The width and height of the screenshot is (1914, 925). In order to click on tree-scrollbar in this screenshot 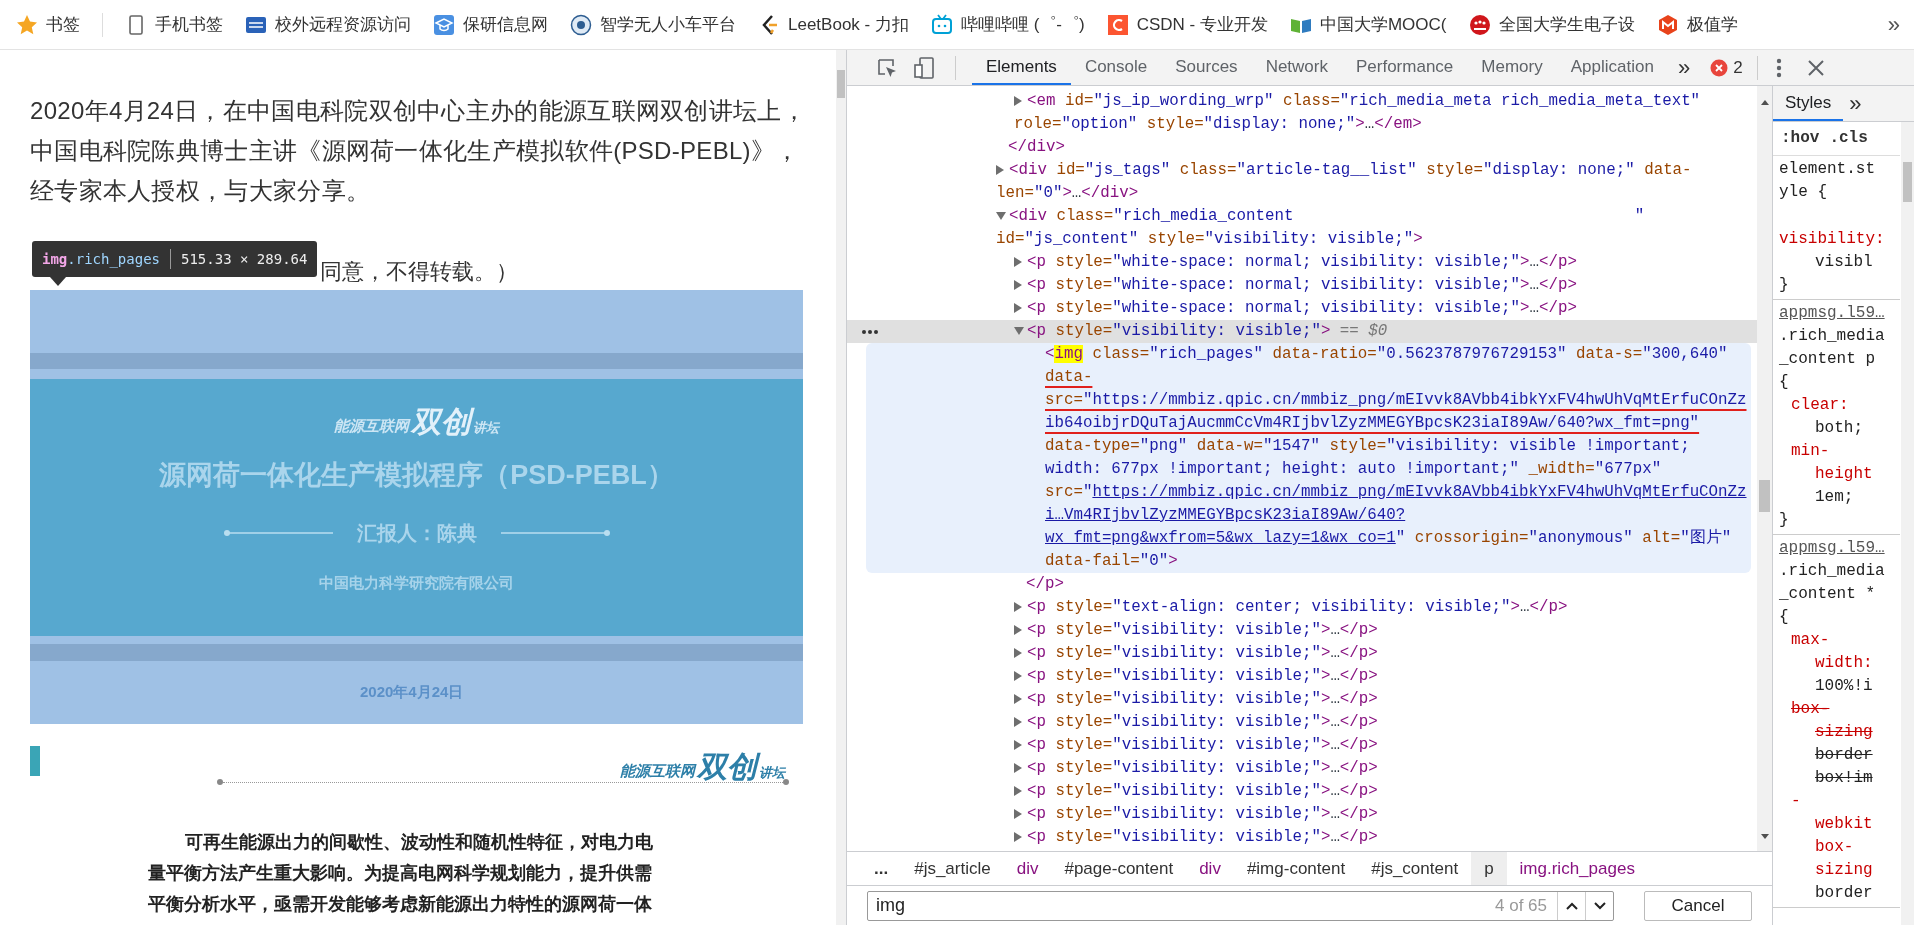, I will do `click(1764, 468)`.